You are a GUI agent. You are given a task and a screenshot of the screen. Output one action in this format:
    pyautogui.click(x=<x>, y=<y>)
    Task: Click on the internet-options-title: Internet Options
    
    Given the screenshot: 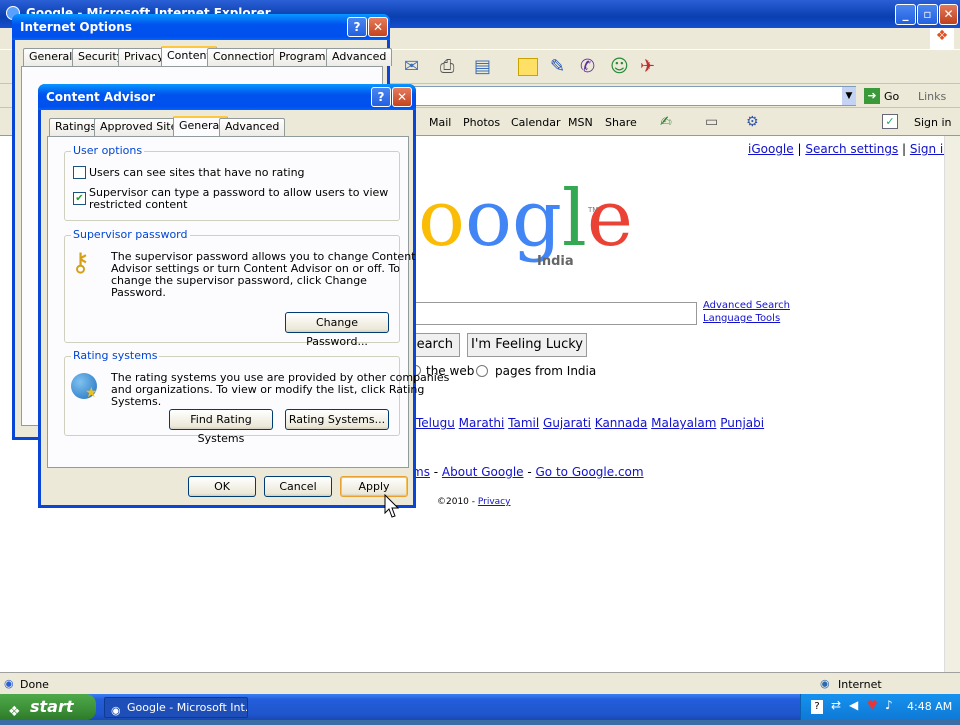 What is the action you would take?
    pyautogui.click(x=76, y=27)
    